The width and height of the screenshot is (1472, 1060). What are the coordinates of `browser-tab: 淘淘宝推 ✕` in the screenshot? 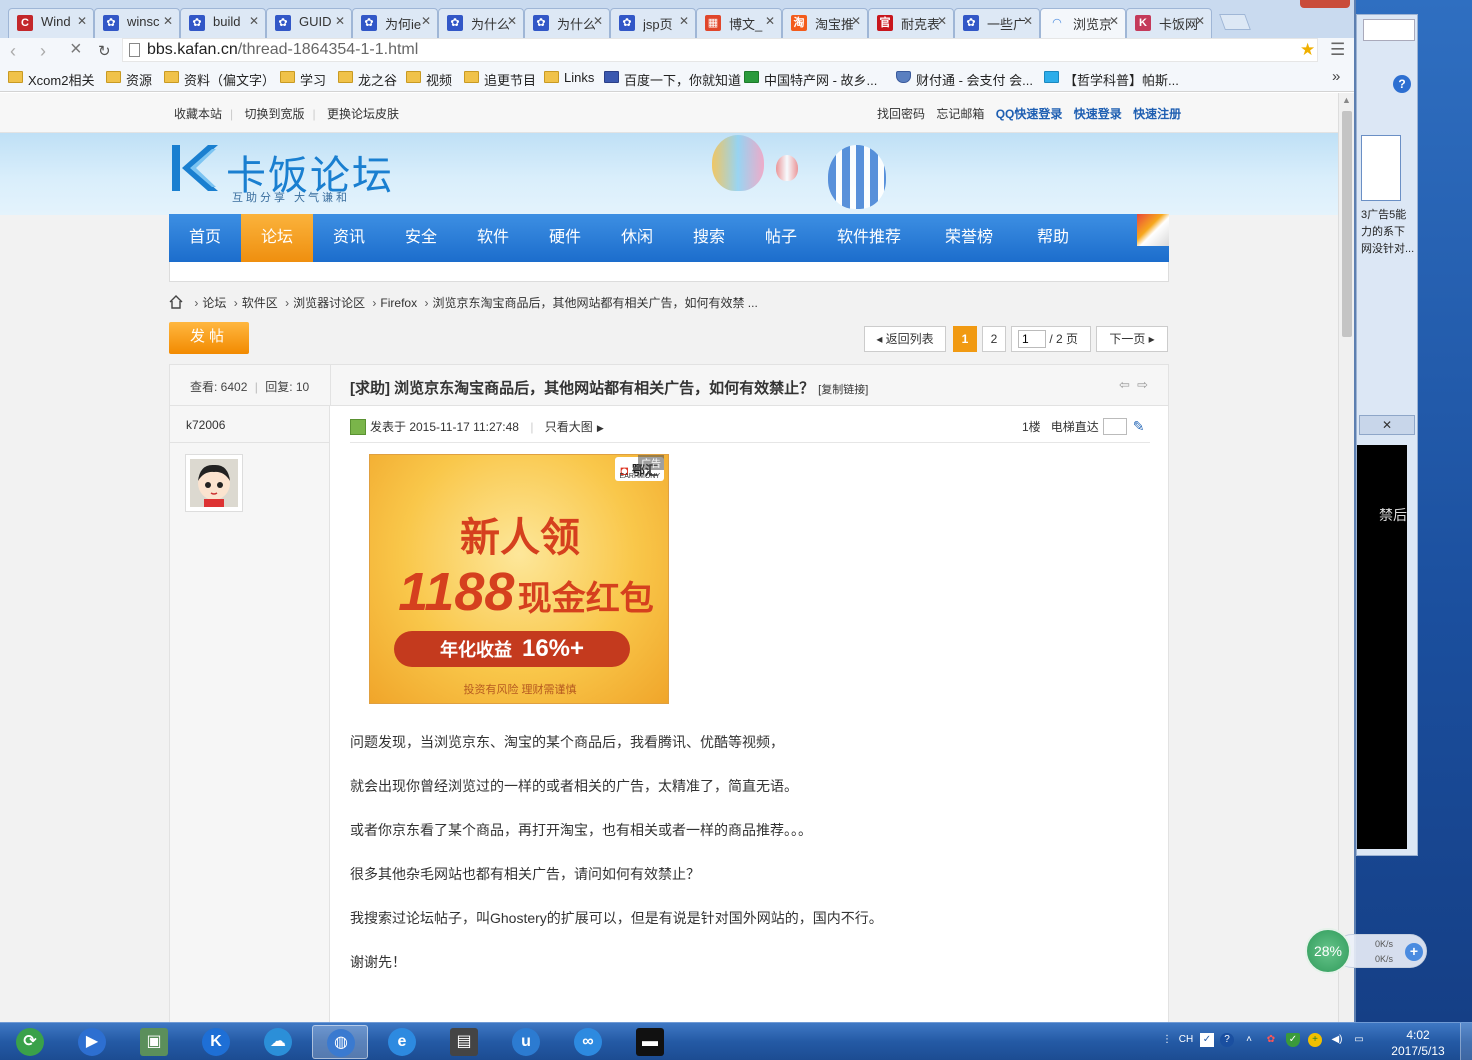 It's located at (825, 23).